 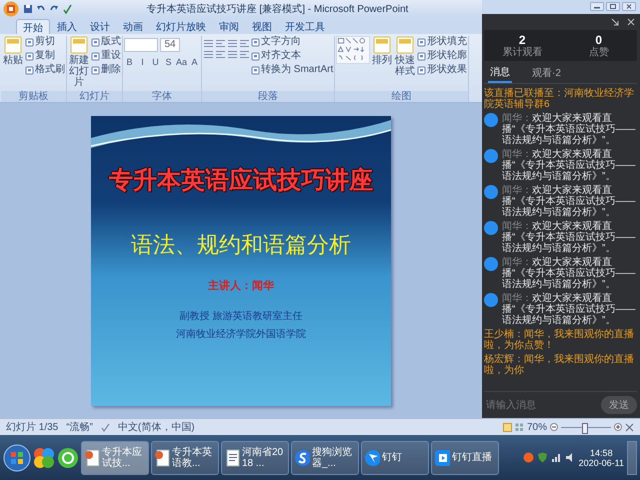 I want to click on panel-tab: 消息, so click(x=500, y=73).